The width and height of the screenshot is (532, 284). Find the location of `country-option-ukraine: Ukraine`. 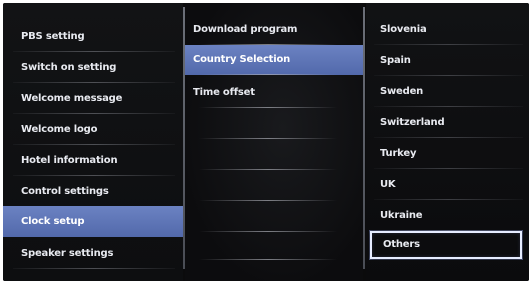

country-option-ukraine: Ukraine is located at coordinates (447, 215).